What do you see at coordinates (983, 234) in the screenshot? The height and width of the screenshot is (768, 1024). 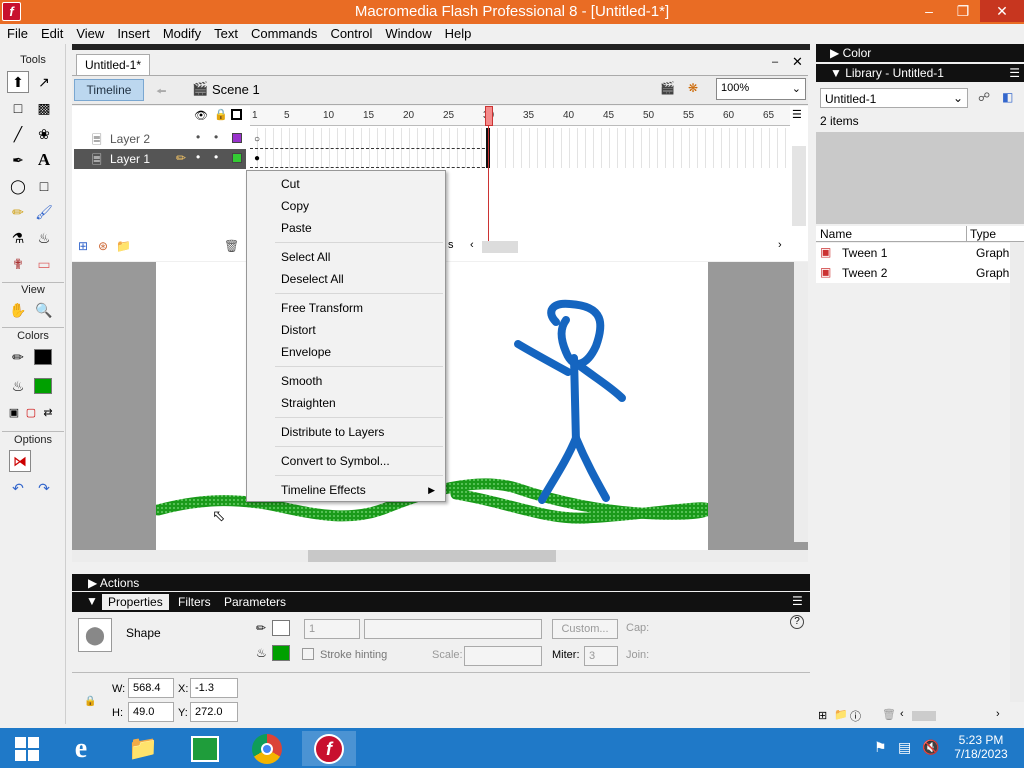 I see `col-type: Type` at bounding box center [983, 234].